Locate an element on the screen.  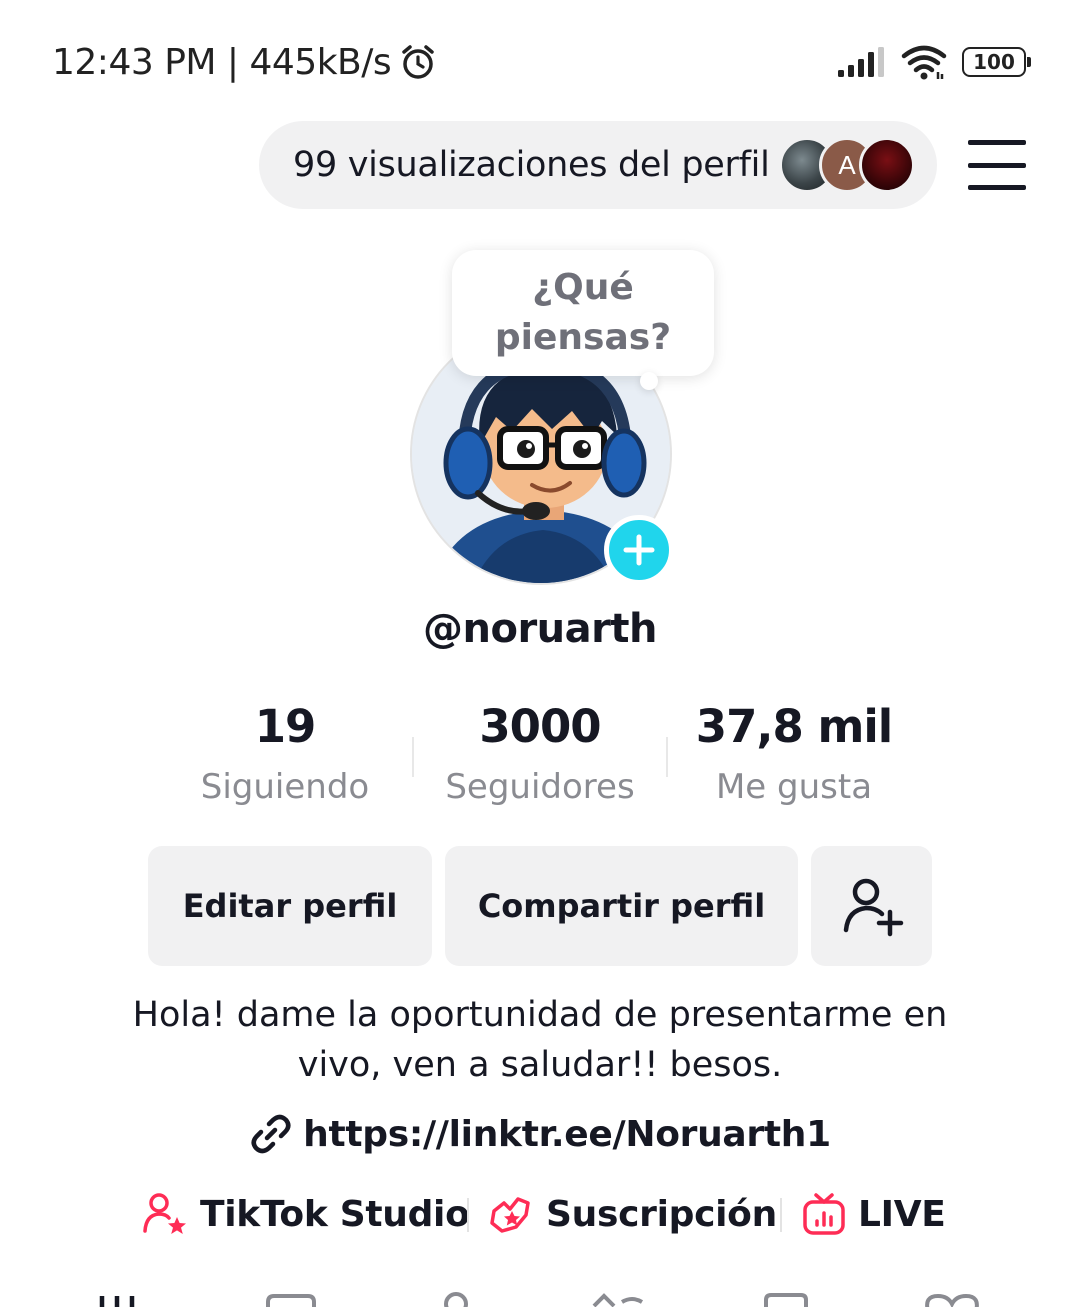
profile-views-button: 99 visualizaciones del perfil A is located at coordinates (598, 165).